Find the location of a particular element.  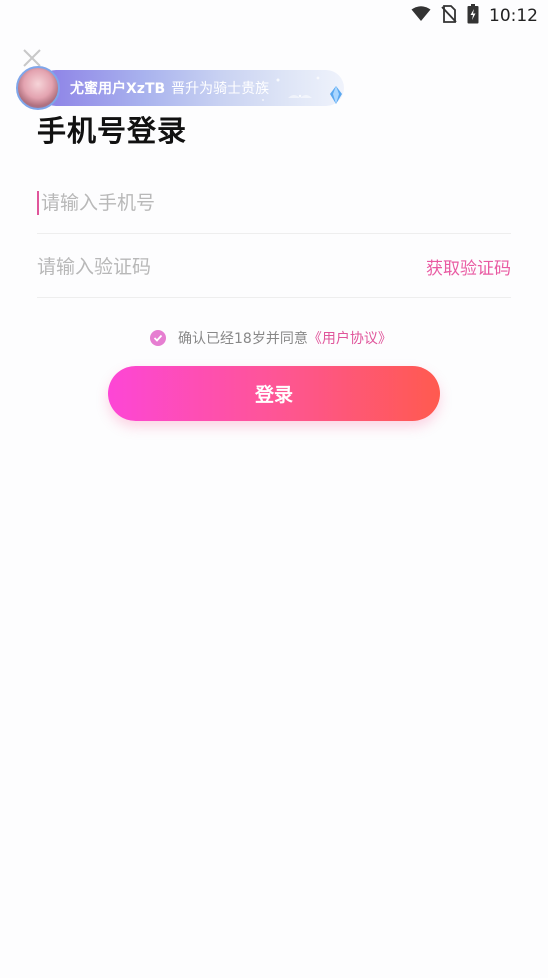

check-icon is located at coordinates (158, 338).